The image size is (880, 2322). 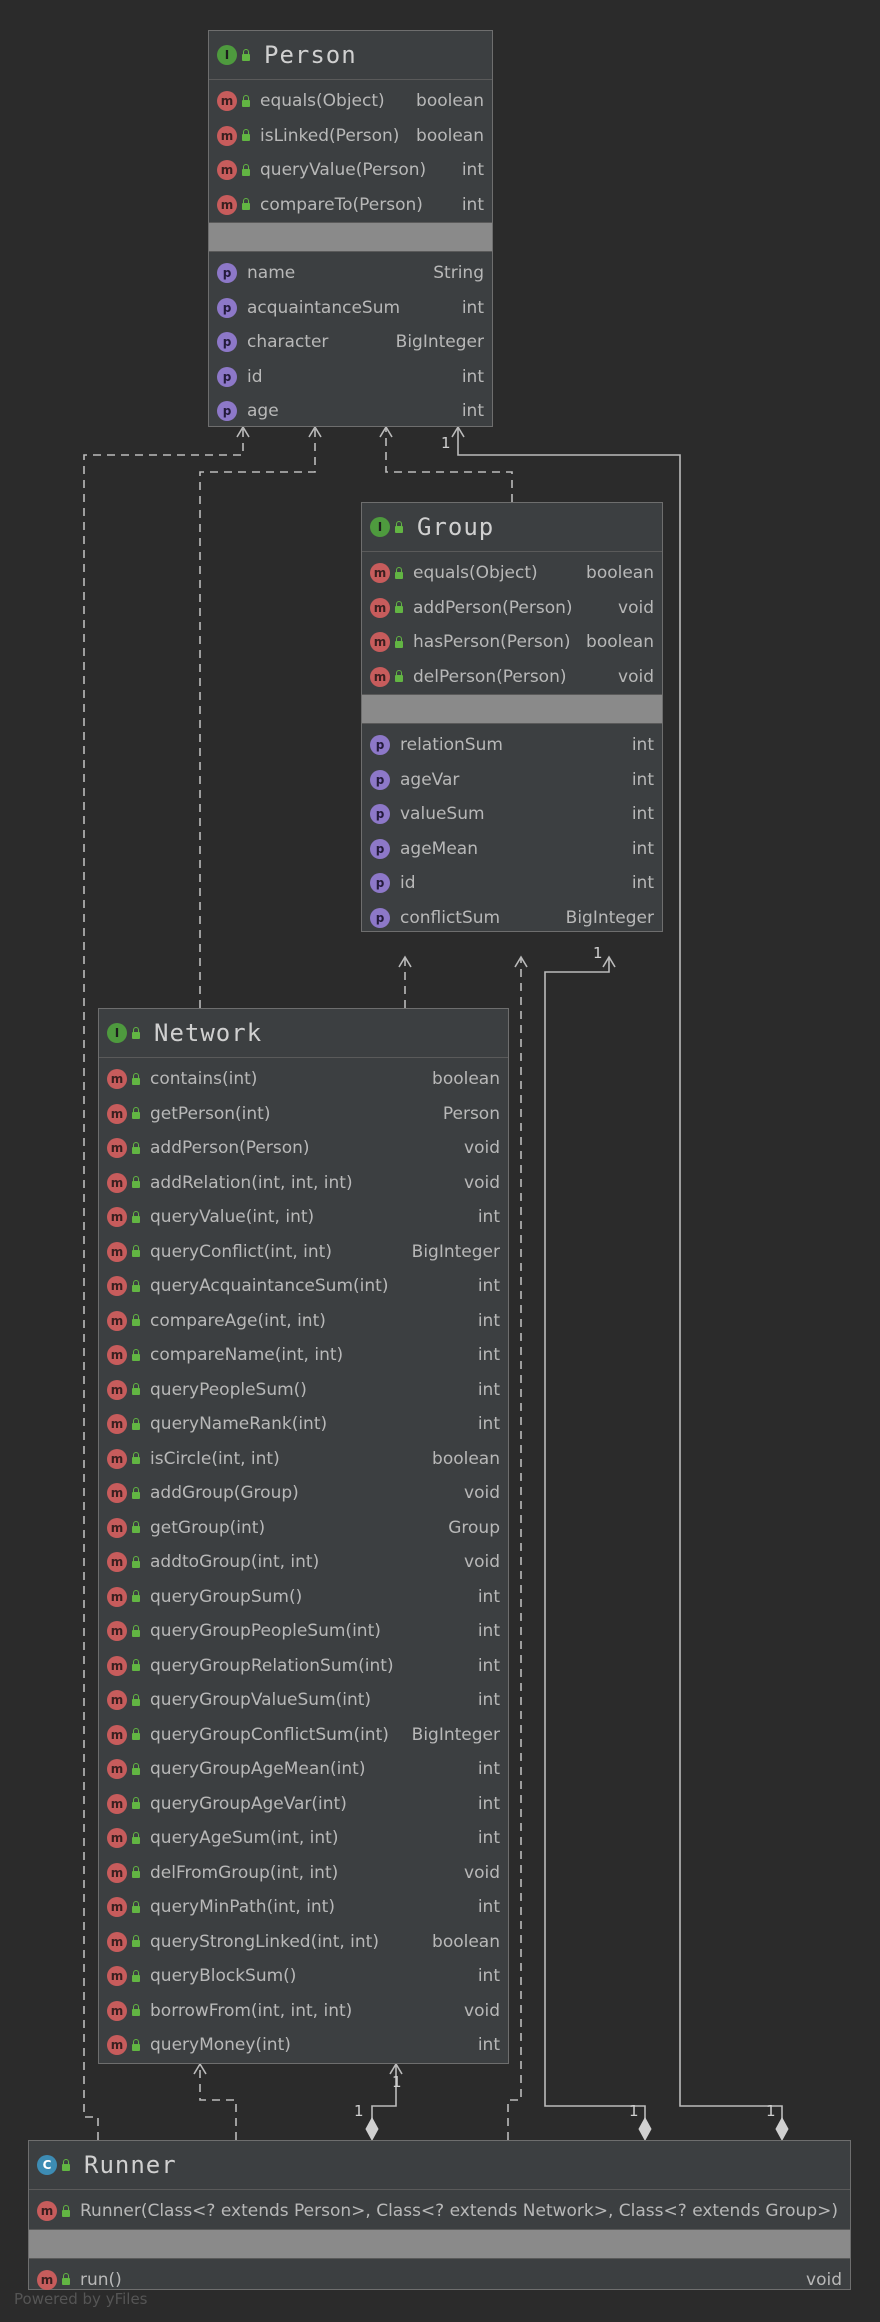 I want to click on method-row: m delFromGroup(int, int) void, so click(x=303, y=1873).